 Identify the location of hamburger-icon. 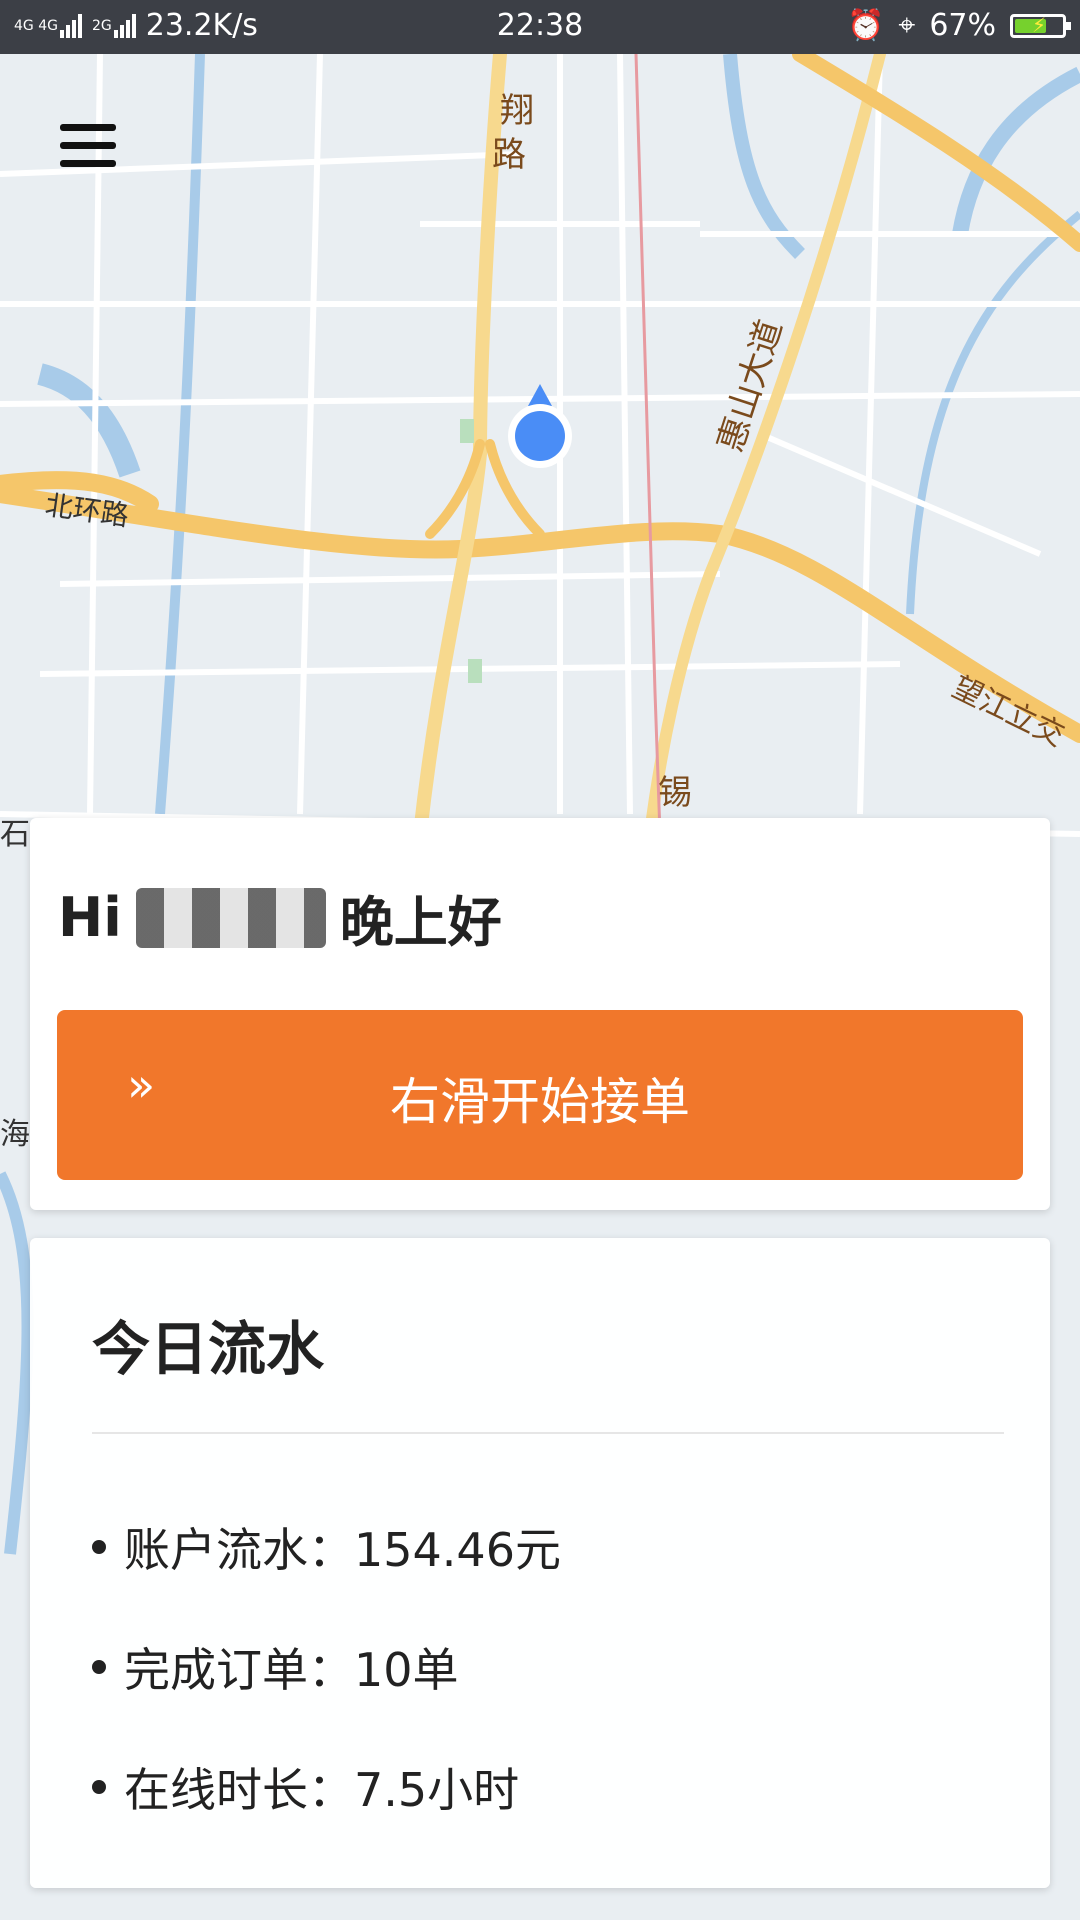
(88, 146).